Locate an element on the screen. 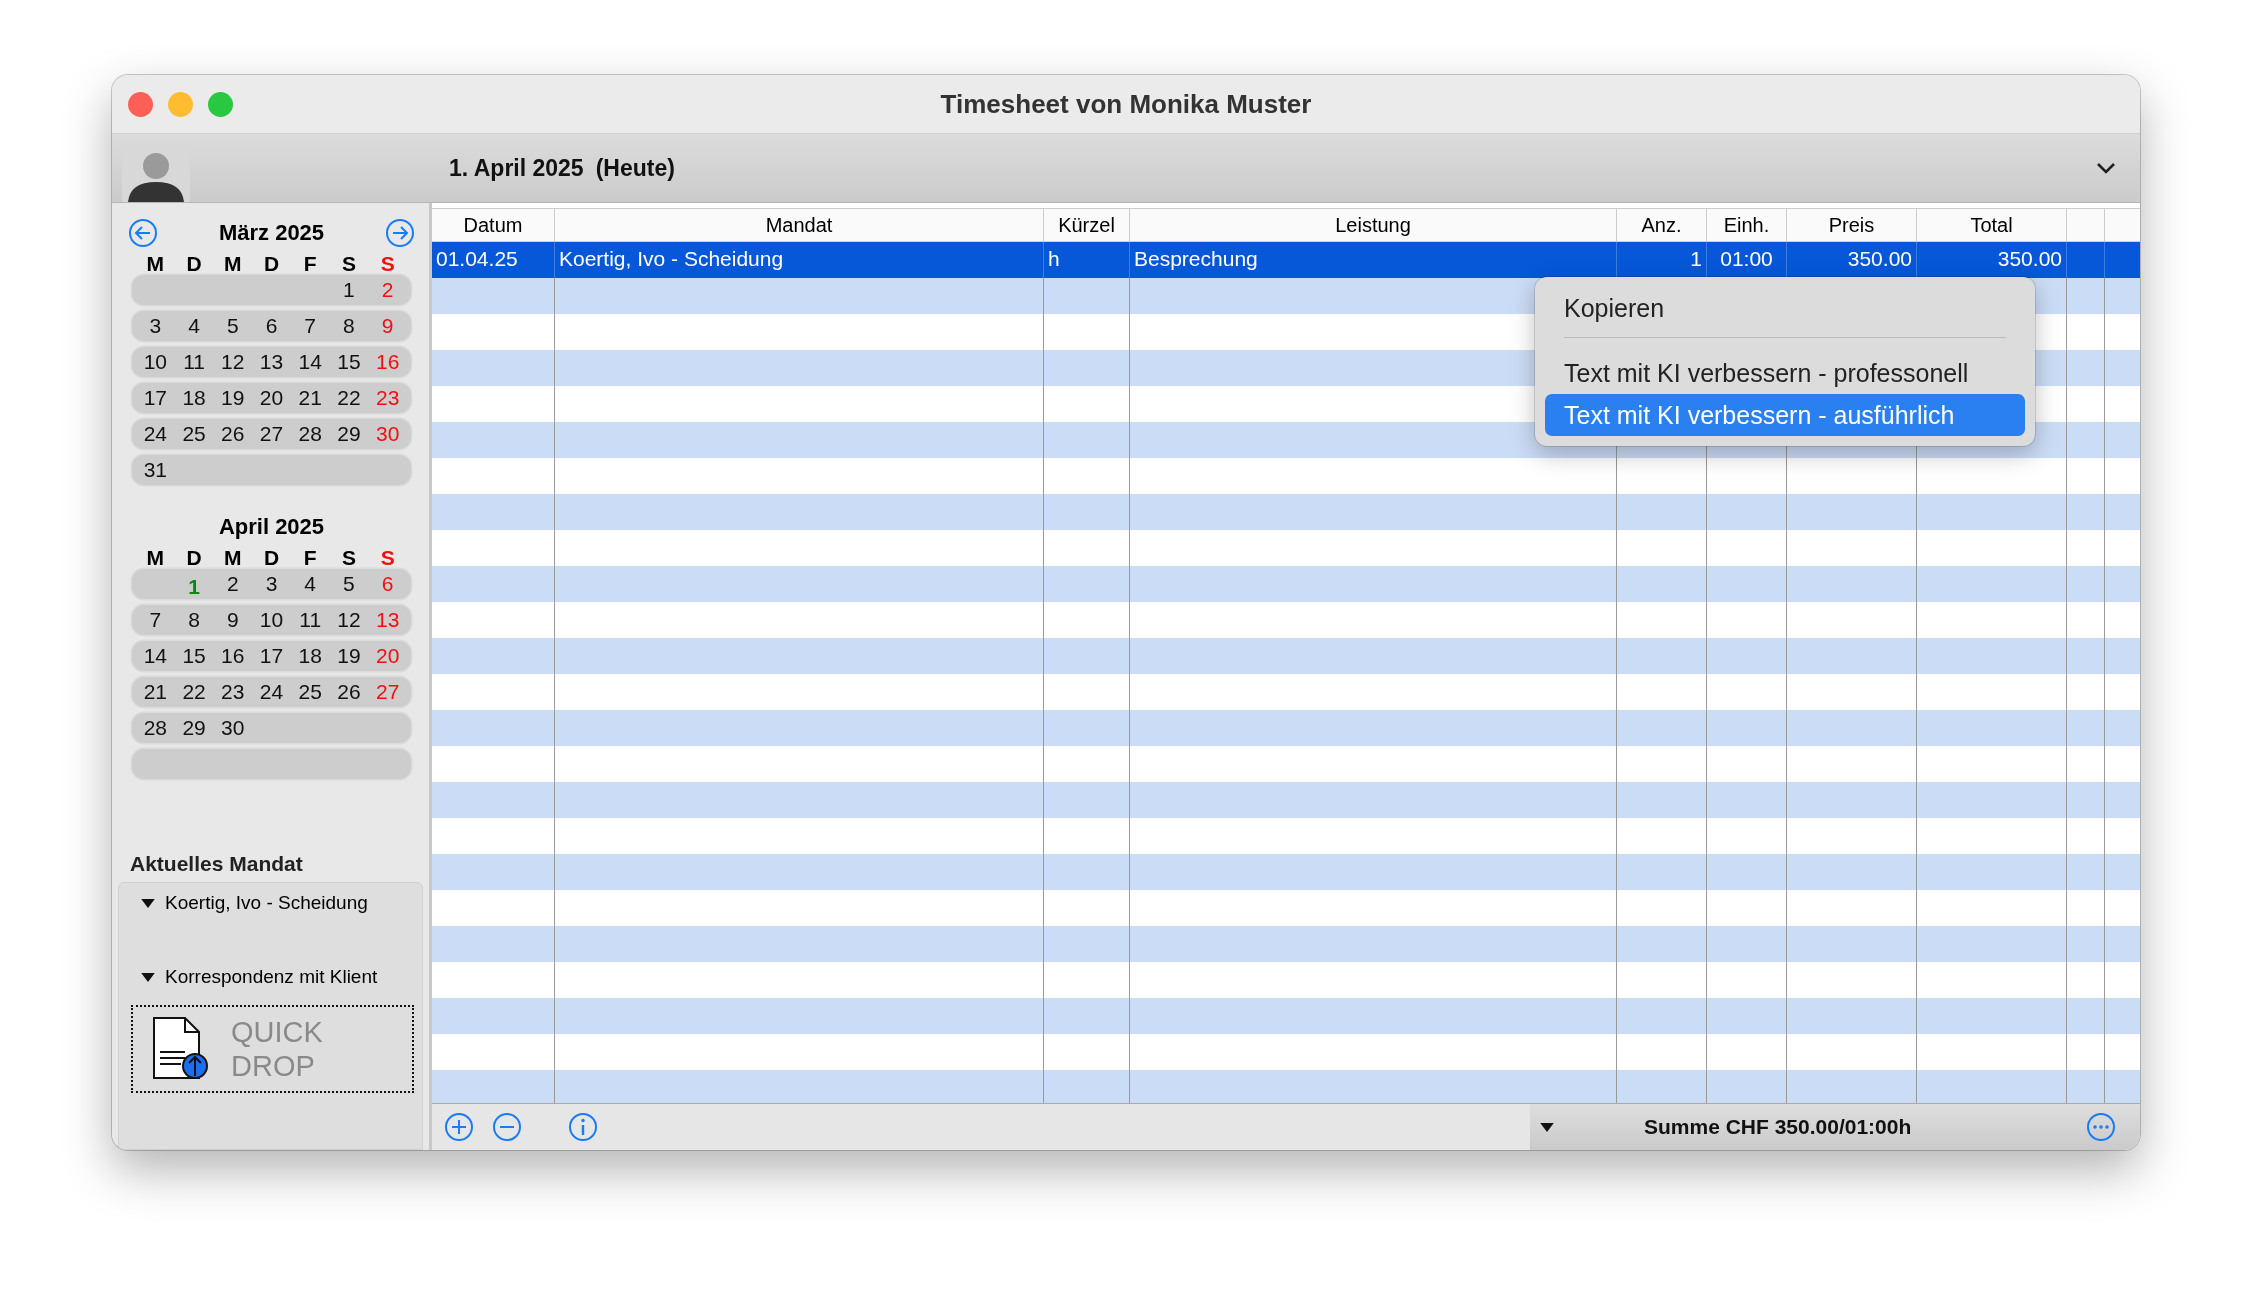  mandate-selector: Koertig, Ivo - Scheidung is located at coordinates (273, 903).